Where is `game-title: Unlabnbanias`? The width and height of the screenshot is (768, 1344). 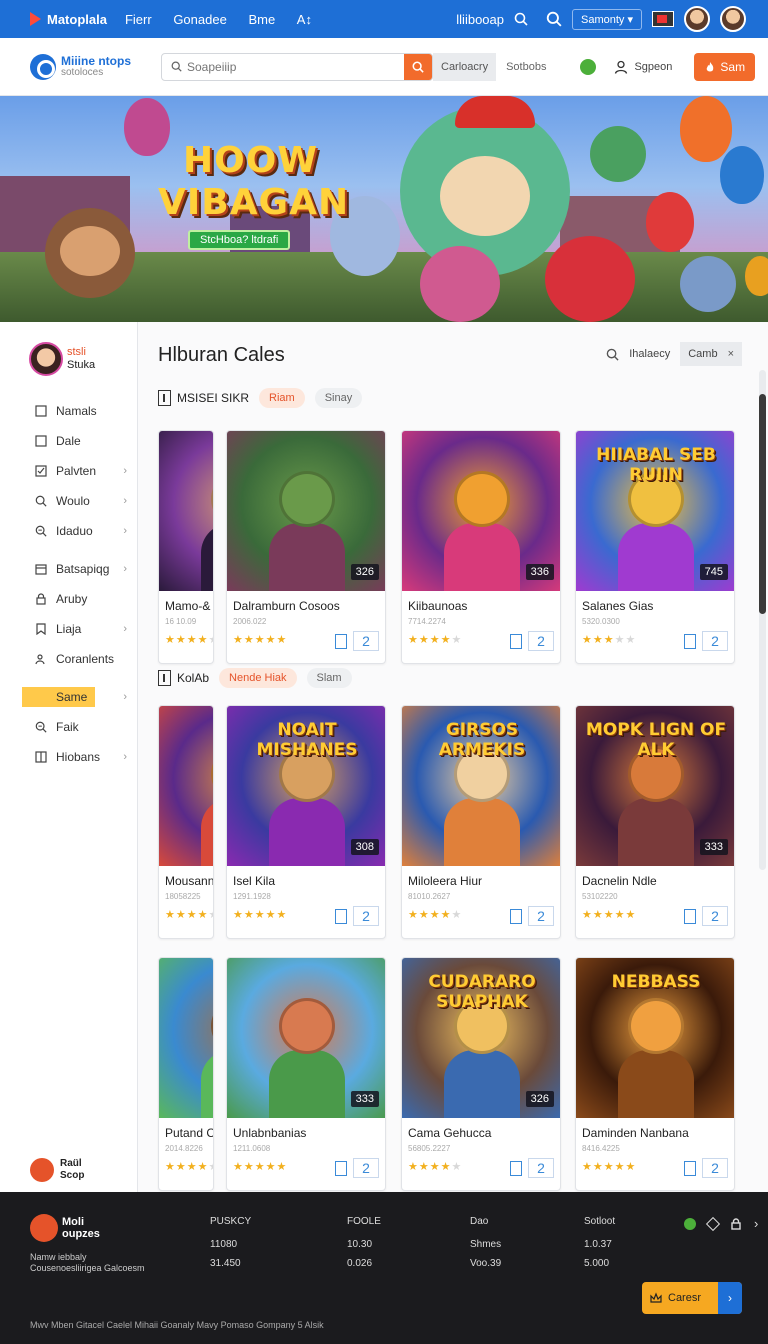 game-title: Unlabnbanias is located at coordinates (269, 1133).